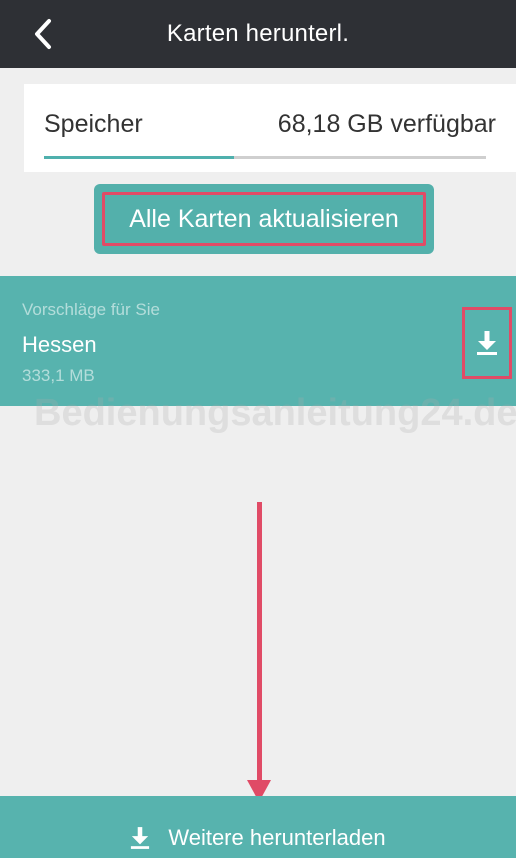 This screenshot has width=516, height=858. What do you see at coordinates (386, 124) in the screenshot?
I see `storage-available: 68,18 GB verfügbar` at bounding box center [386, 124].